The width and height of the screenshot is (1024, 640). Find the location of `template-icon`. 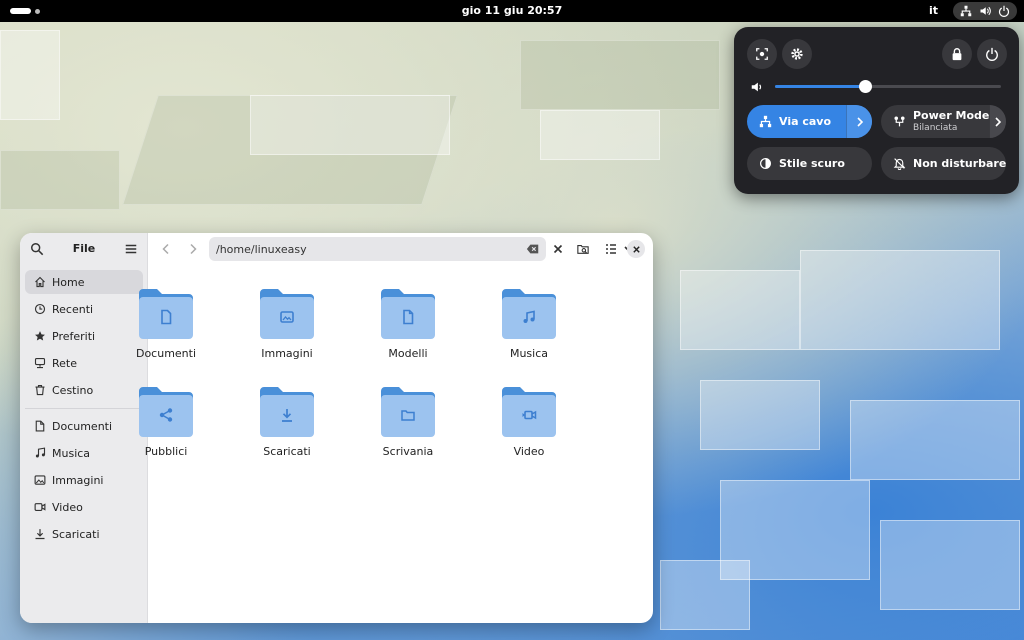

template-icon is located at coordinates (408, 317).